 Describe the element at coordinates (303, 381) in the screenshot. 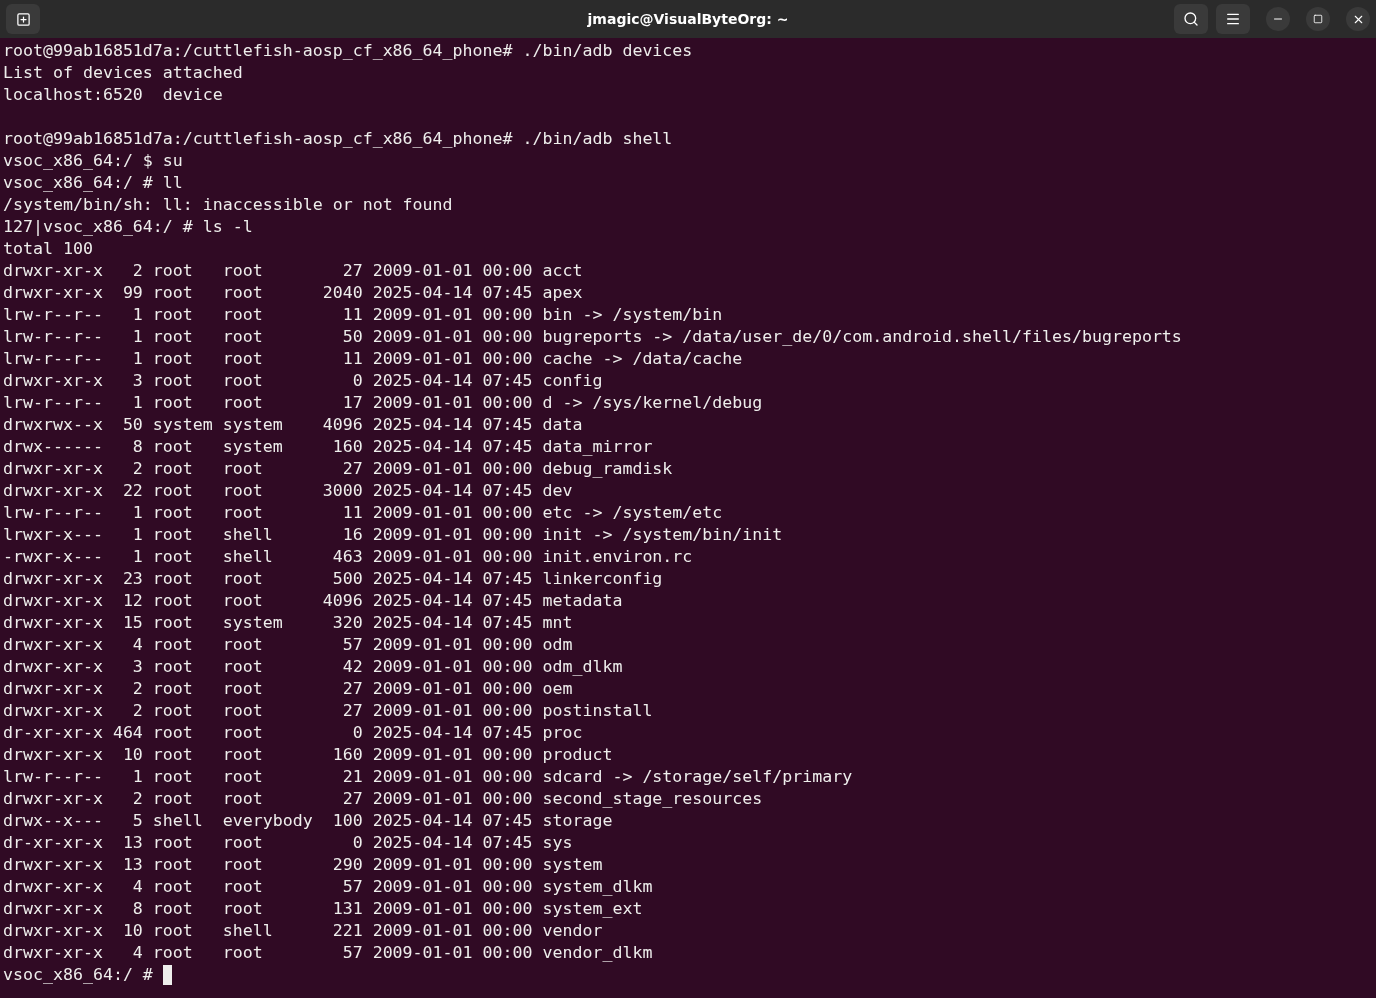

I see `terminal-line: drwxr-xr-x 3 root root 0 2025-04-14 07:45 config` at that location.